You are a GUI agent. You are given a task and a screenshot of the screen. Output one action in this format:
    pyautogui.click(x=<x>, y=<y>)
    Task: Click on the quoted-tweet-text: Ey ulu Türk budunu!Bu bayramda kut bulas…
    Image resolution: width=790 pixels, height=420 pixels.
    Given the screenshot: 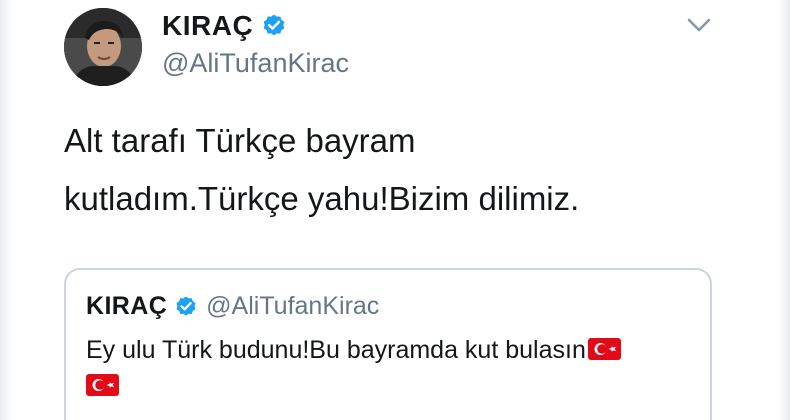 What is the action you would take?
    pyautogui.click(x=391, y=368)
    